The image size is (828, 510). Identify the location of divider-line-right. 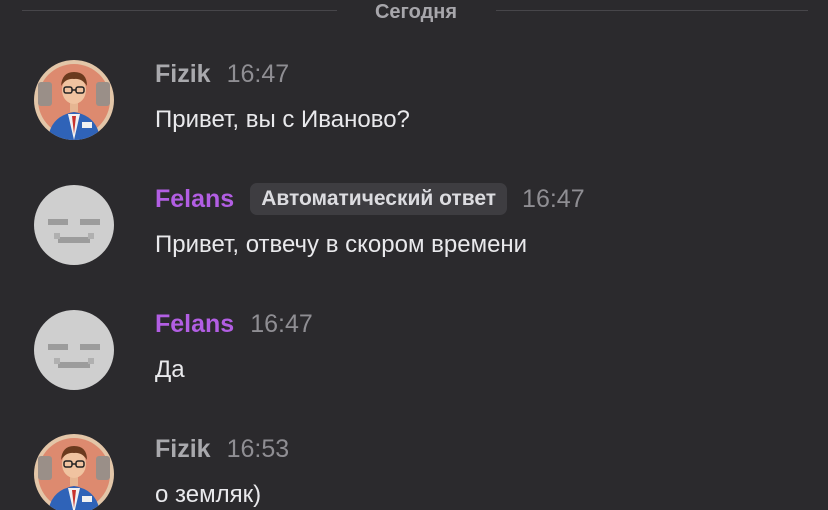
(652, 10).